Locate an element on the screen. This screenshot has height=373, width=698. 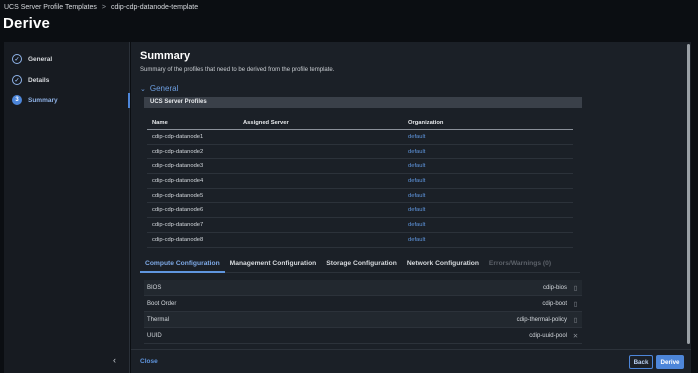
table-header: Name Assigned Server Organization is located at coordinates (360, 123).